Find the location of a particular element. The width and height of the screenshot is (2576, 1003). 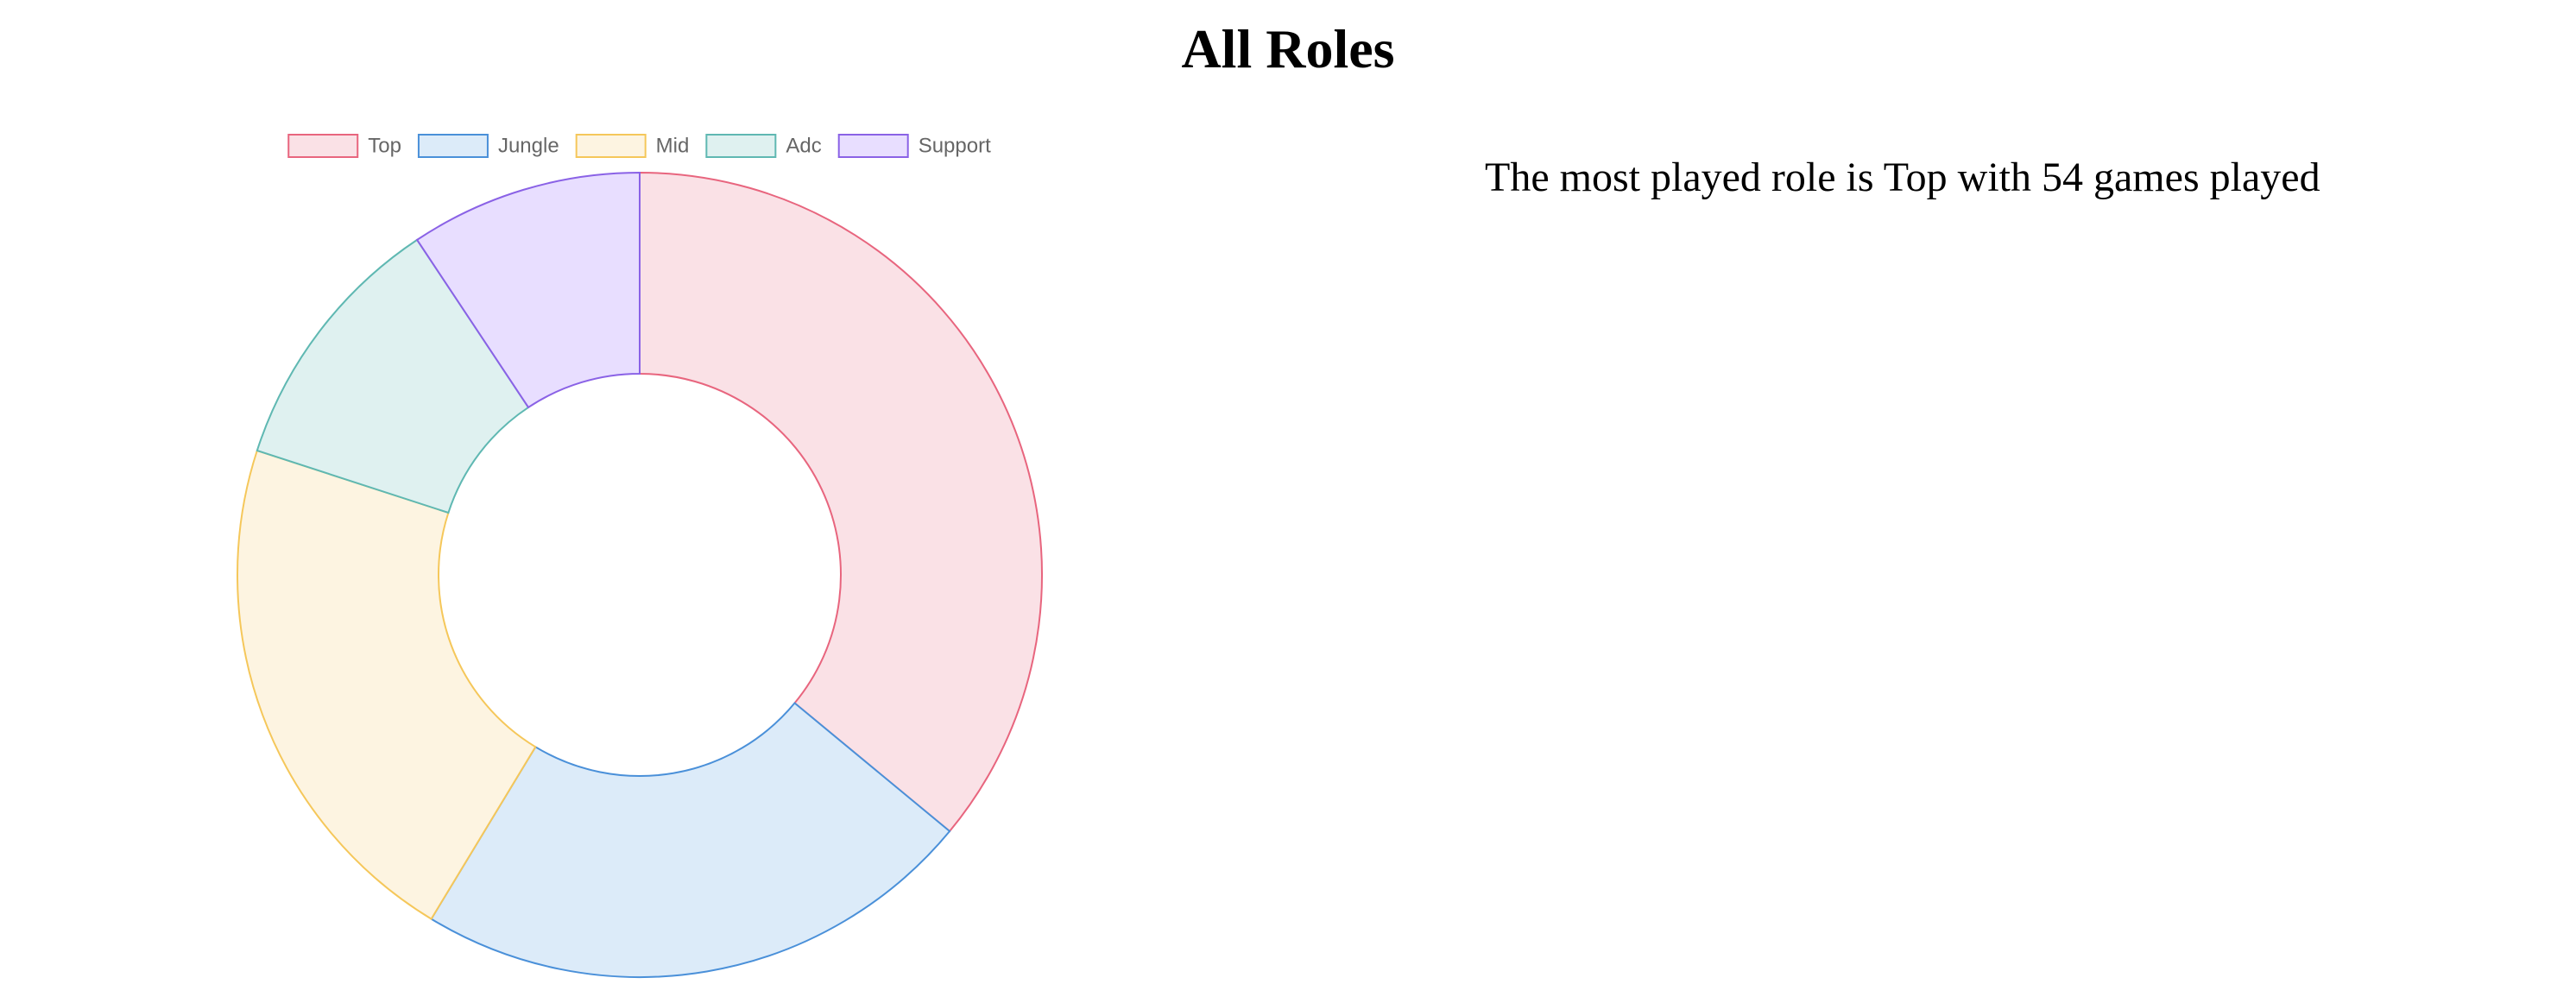

legend-swatch-top is located at coordinates (323, 146).